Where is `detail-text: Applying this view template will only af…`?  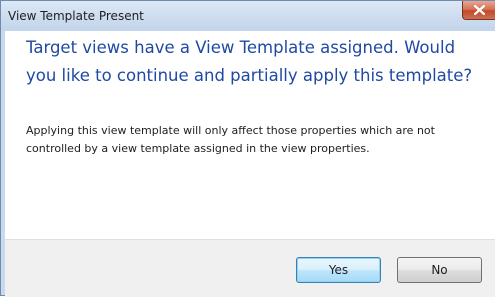
detail-text: Applying this view template will only af… is located at coordinates (230, 139).